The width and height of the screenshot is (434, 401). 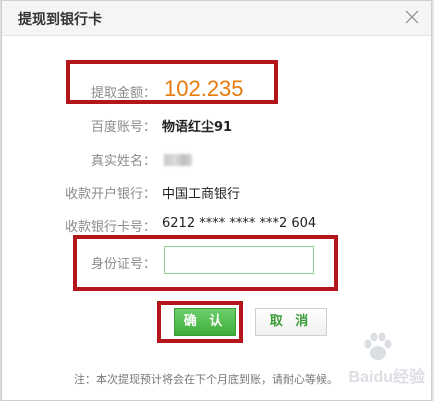 I want to click on bank-label: 收款开户银行：, so click(x=110, y=194).